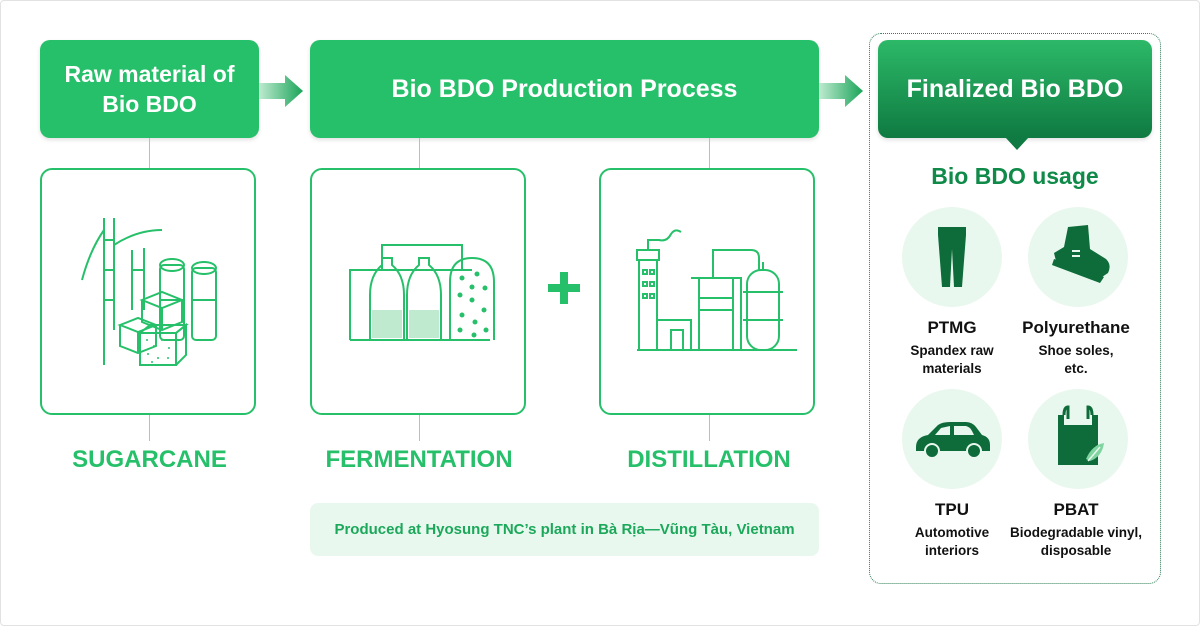  Describe the element at coordinates (1076, 509) in the screenshot. I see `usage-name-pbat: PBAT` at that location.